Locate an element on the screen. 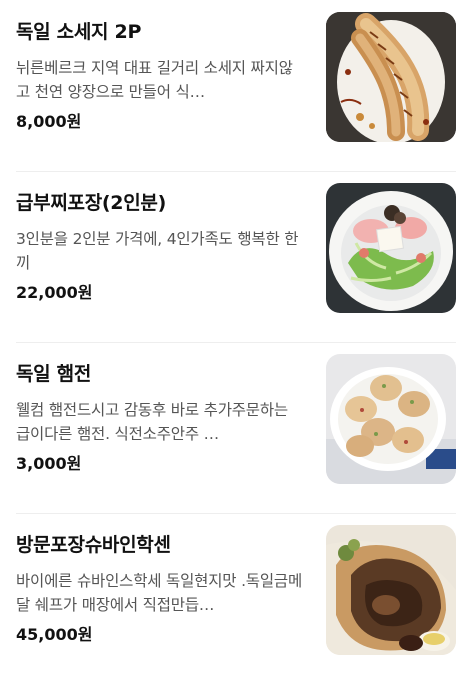 This screenshot has height=684, width=468. ham-pancake-photo is located at coordinates (391, 419).